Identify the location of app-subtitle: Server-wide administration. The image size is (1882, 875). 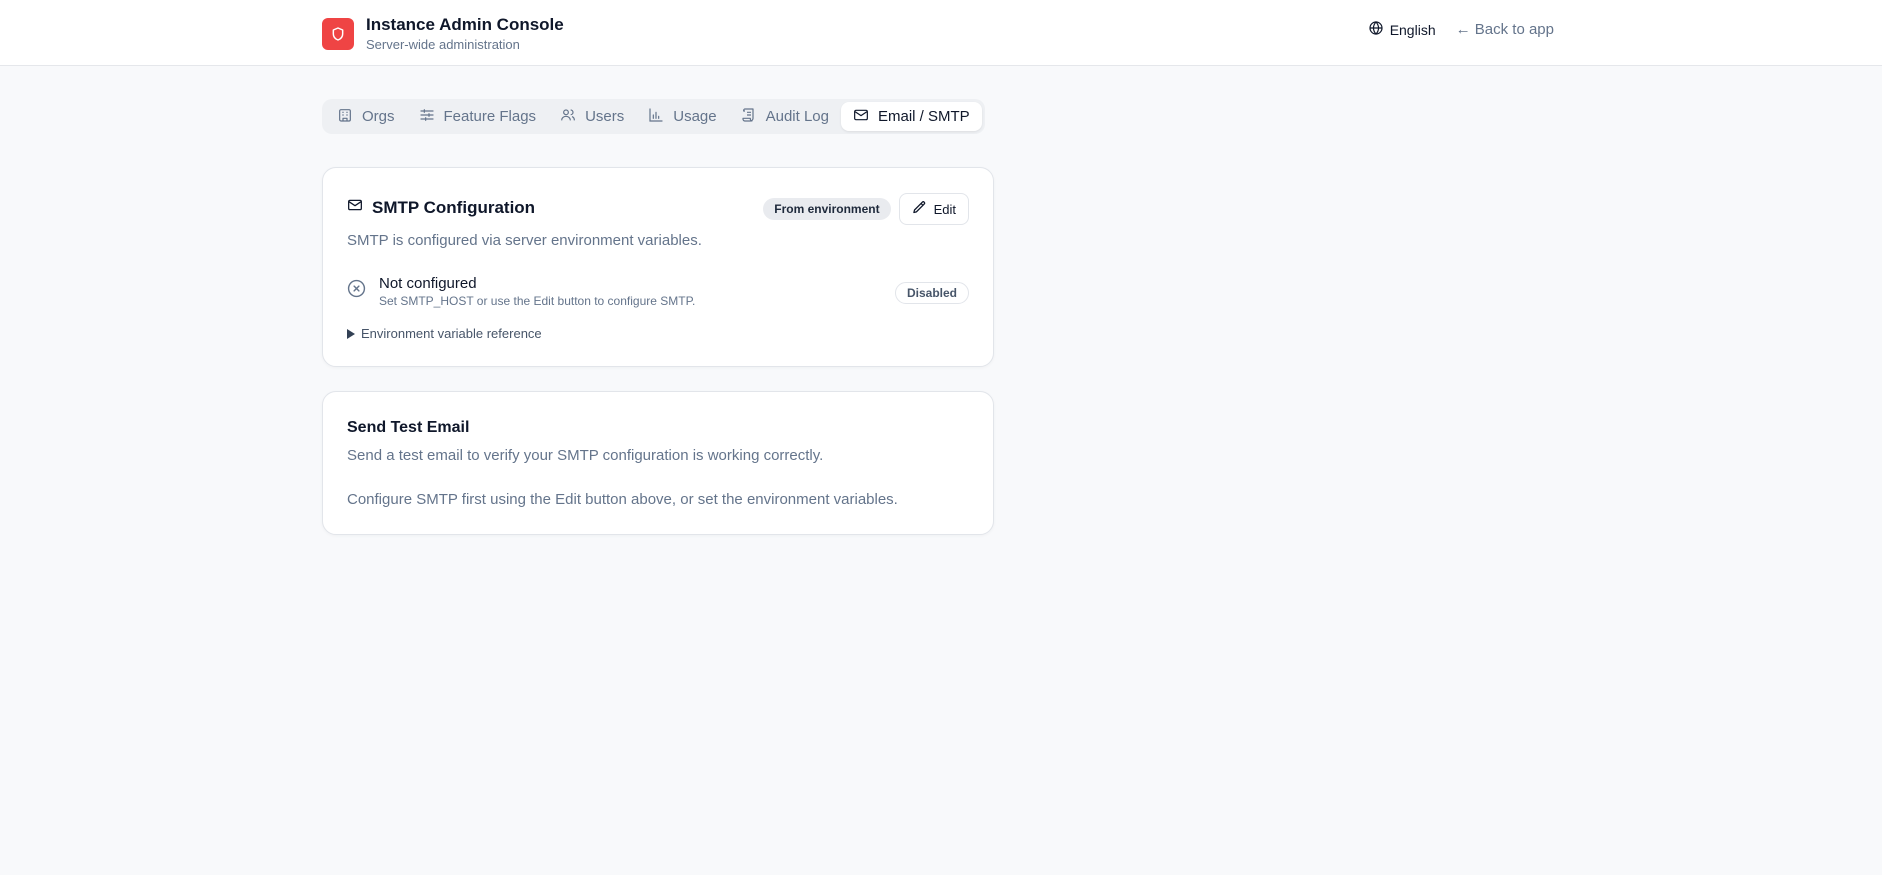
(443, 44).